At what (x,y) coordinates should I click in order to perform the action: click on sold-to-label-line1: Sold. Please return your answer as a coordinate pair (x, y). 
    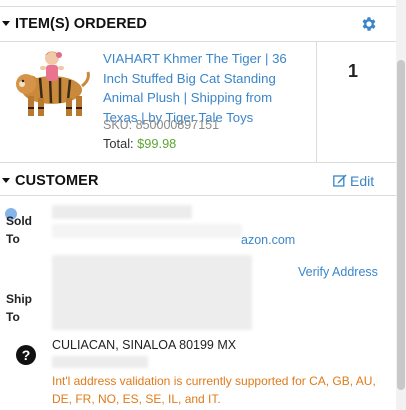
    Looking at the image, I should click on (19, 221).